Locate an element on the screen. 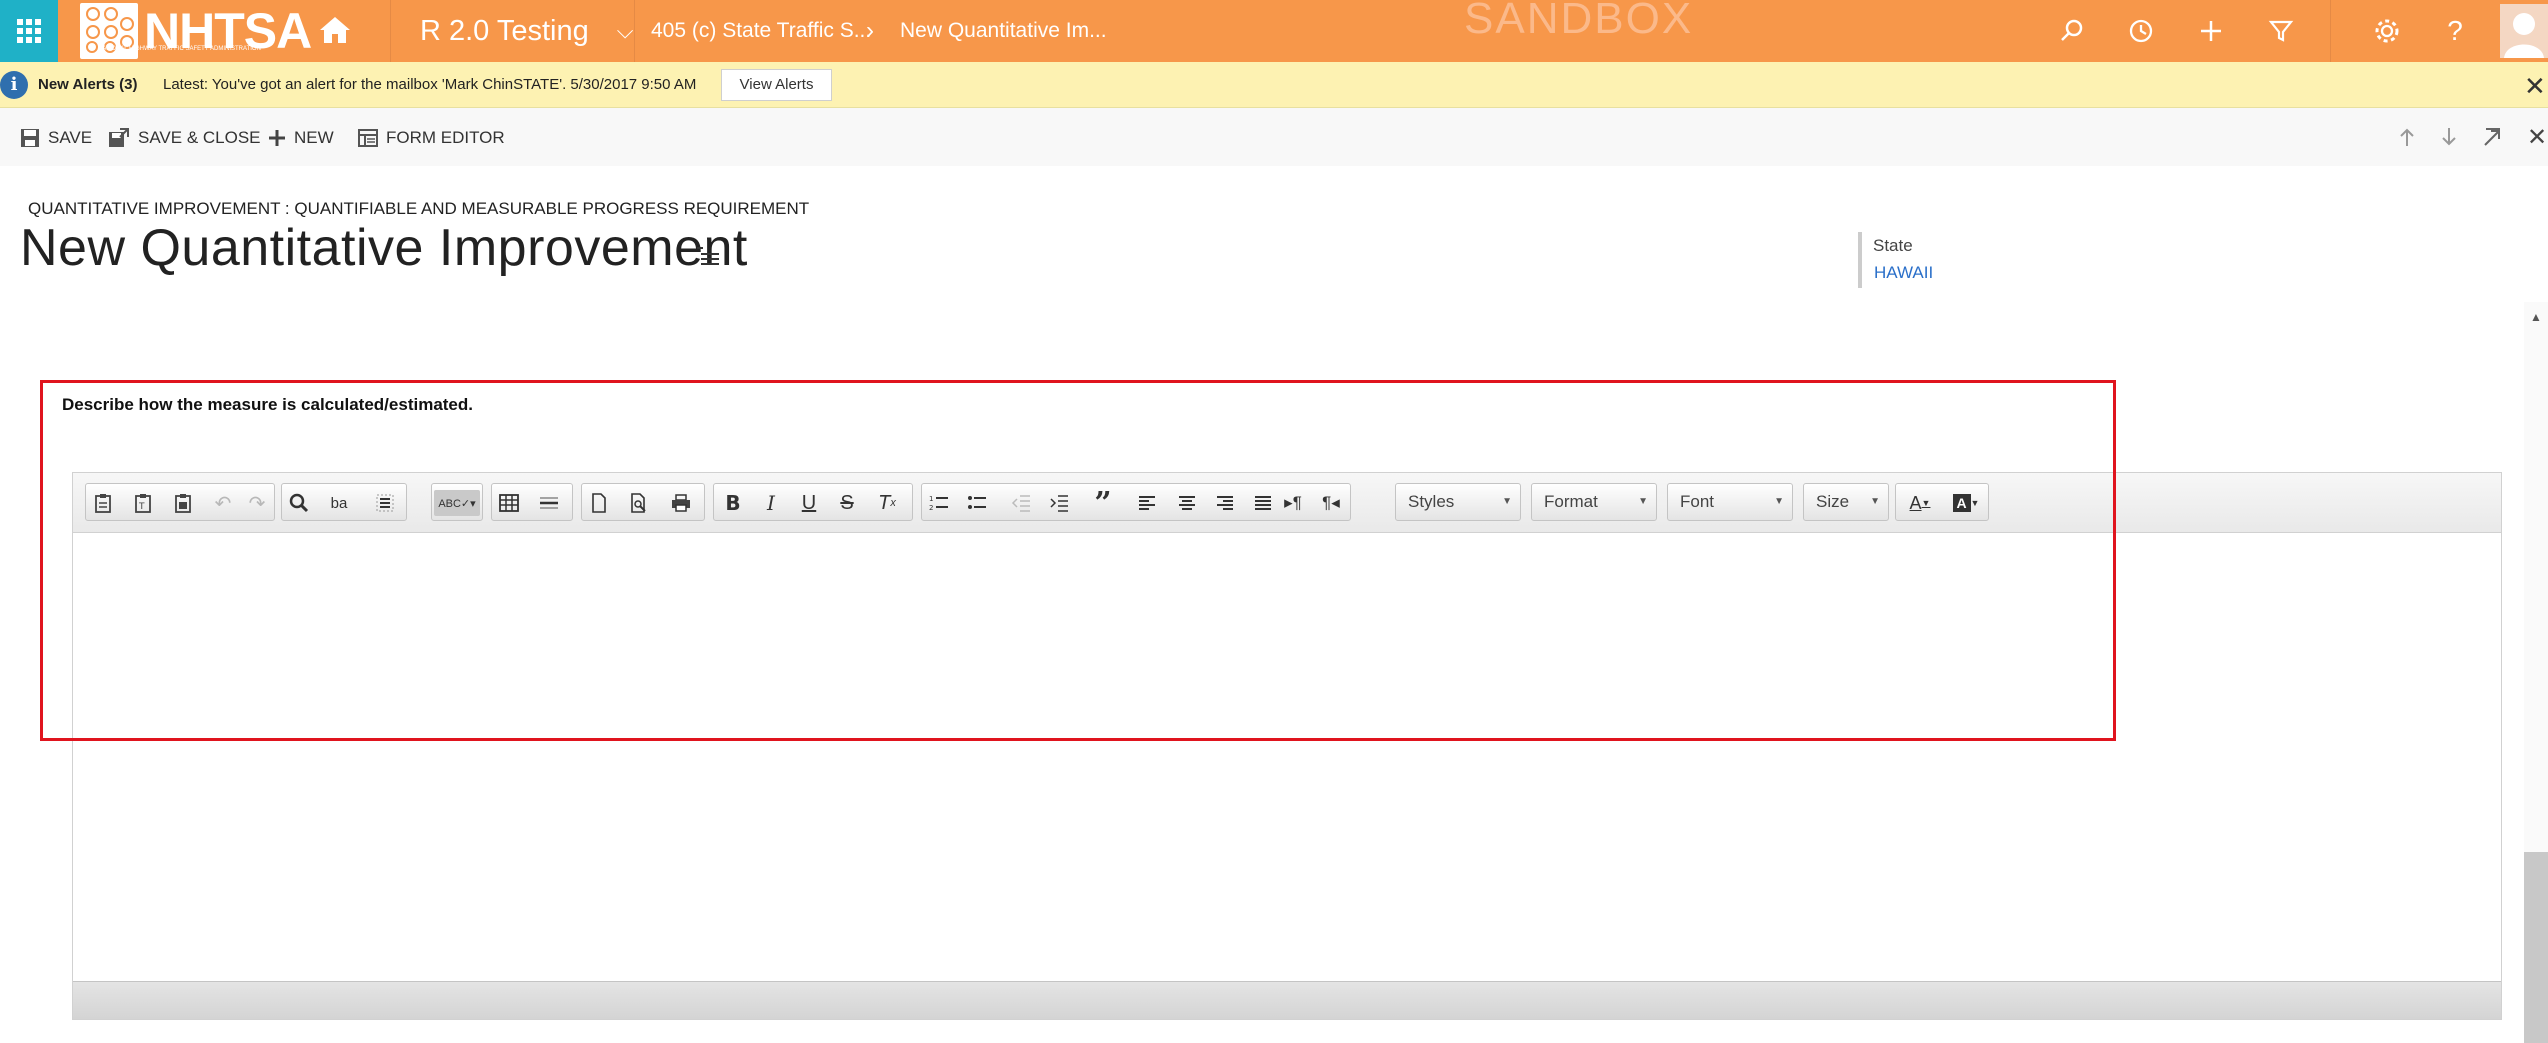  save-button: SAVE is located at coordinates (56, 138).